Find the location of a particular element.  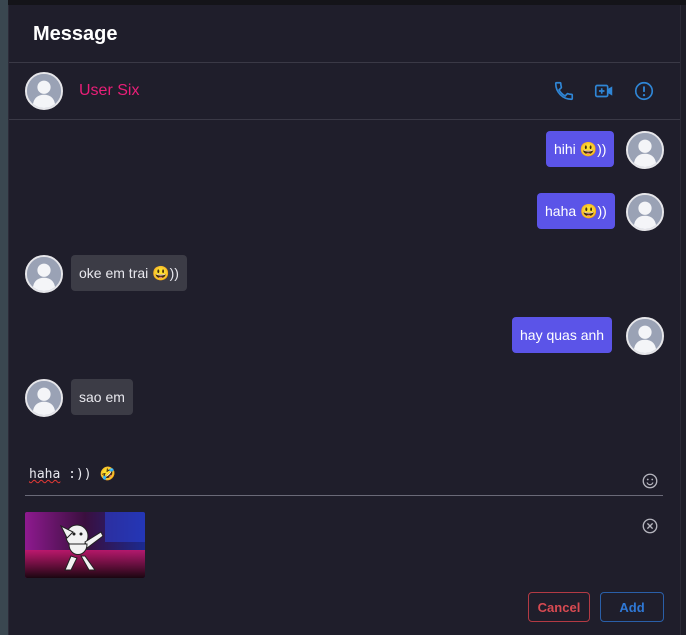

message-bubble-sent: hihi 😃)) is located at coordinates (580, 149).